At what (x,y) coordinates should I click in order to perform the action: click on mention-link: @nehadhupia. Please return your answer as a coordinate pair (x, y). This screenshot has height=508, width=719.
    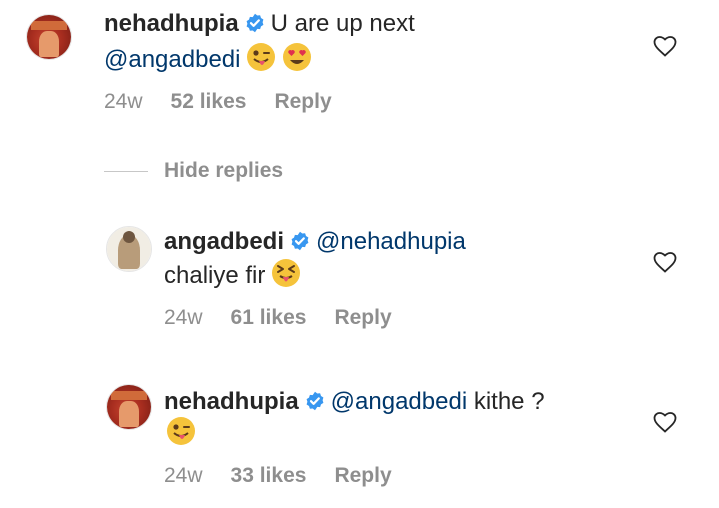
    Looking at the image, I should click on (391, 241).